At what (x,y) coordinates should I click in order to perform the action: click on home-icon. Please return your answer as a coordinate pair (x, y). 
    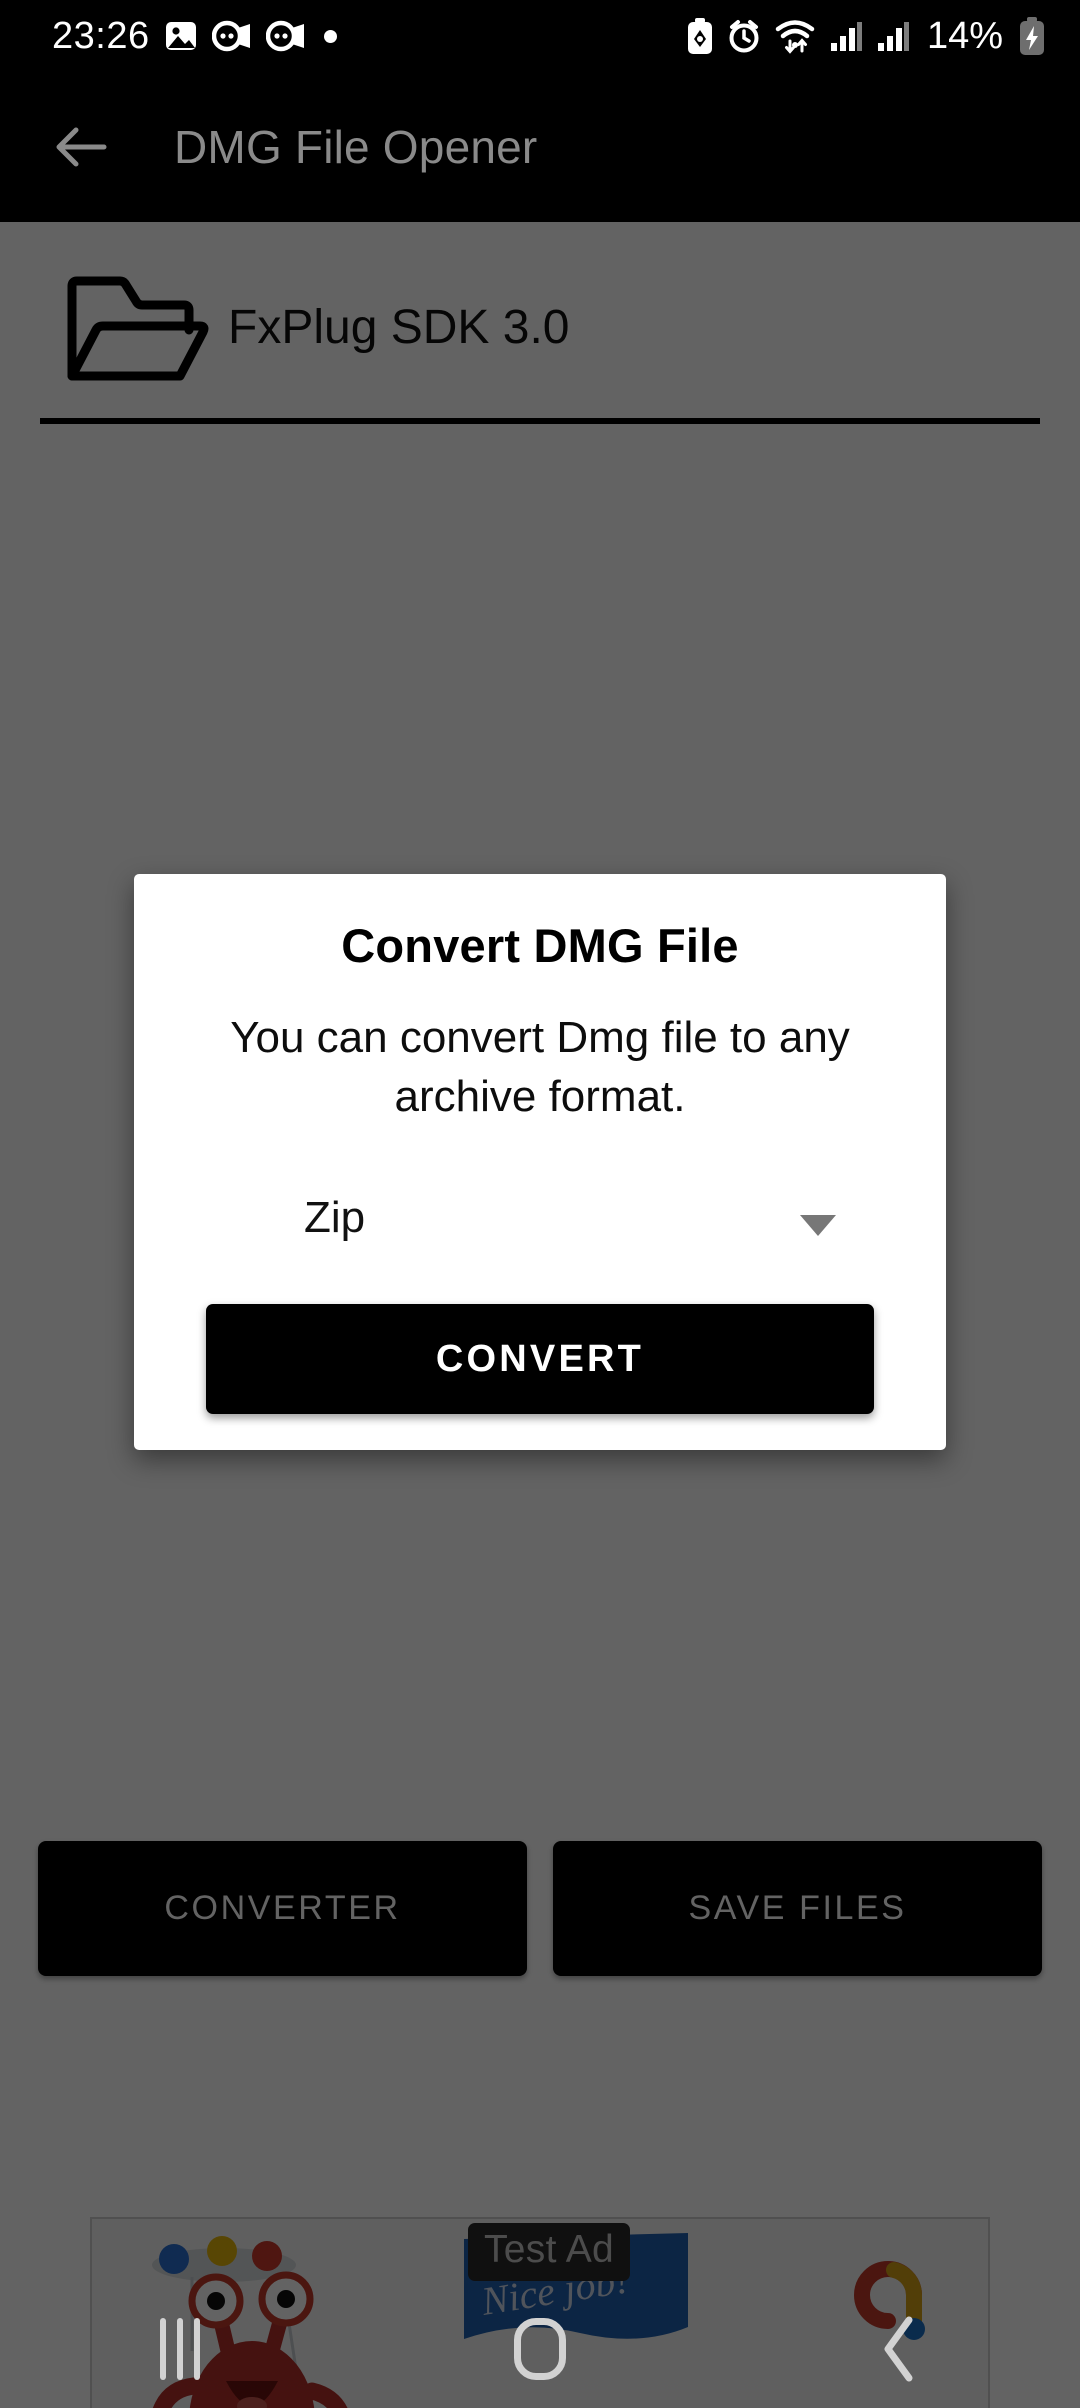
    Looking at the image, I should click on (540, 2349).